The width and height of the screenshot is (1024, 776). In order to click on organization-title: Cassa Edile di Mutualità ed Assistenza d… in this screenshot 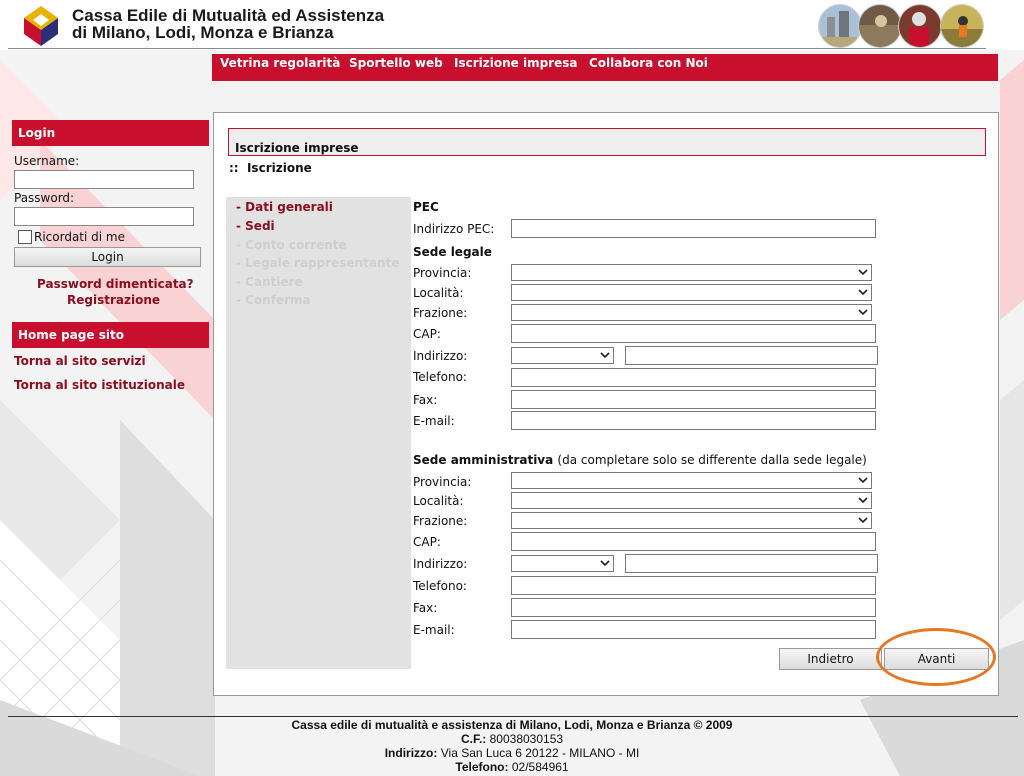, I will do `click(228, 24)`.